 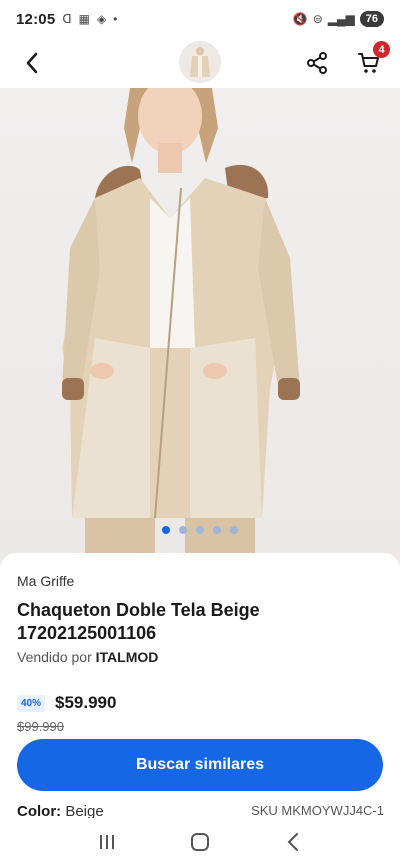 I want to click on grid-icon: ▦, so click(x=84, y=19).